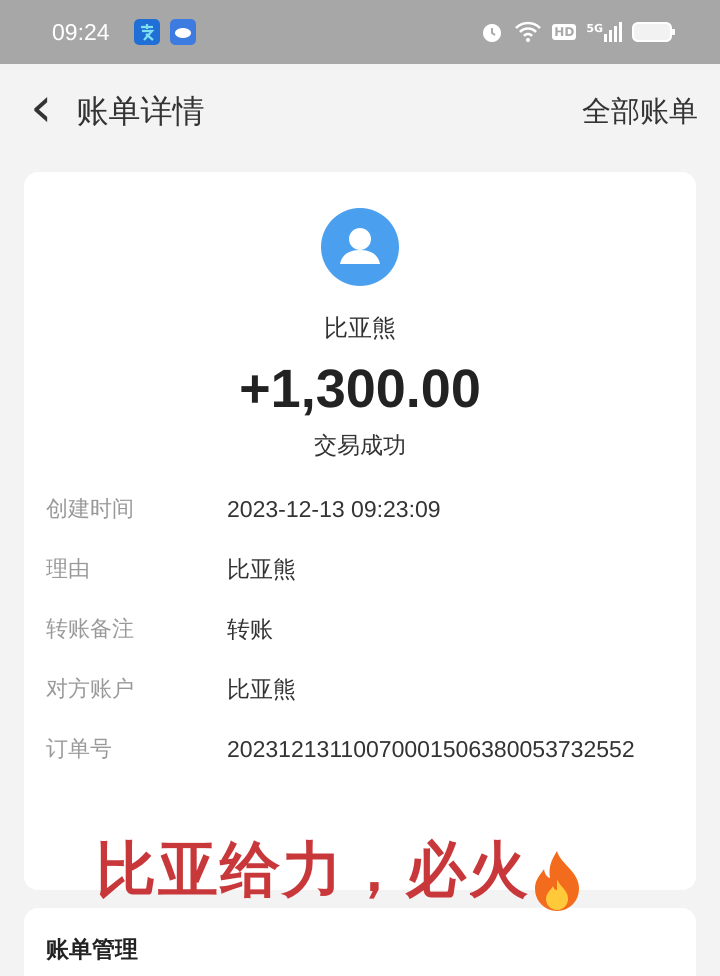 The width and height of the screenshot is (720, 976). What do you see at coordinates (250, 629) in the screenshot?
I see `detail-value: 转账` at bounding box center [250, 629].